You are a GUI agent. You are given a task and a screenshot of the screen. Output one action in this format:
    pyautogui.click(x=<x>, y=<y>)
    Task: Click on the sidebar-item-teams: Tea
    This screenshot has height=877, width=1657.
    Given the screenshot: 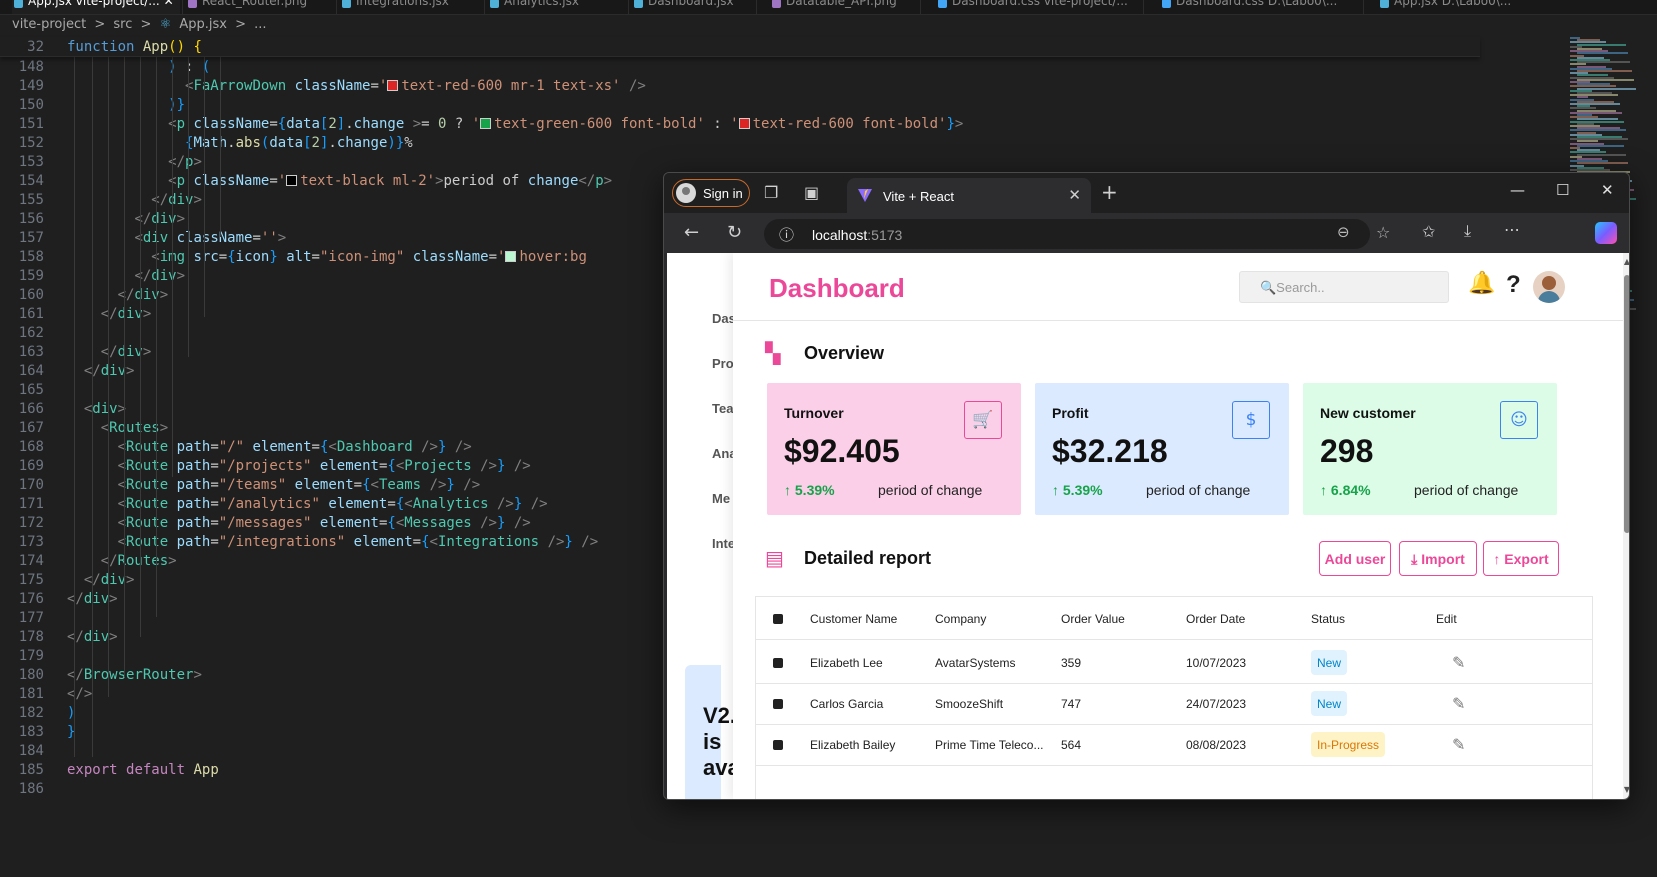 What is the action you would take?
    pyautogui.click(x=722, y=408)
    